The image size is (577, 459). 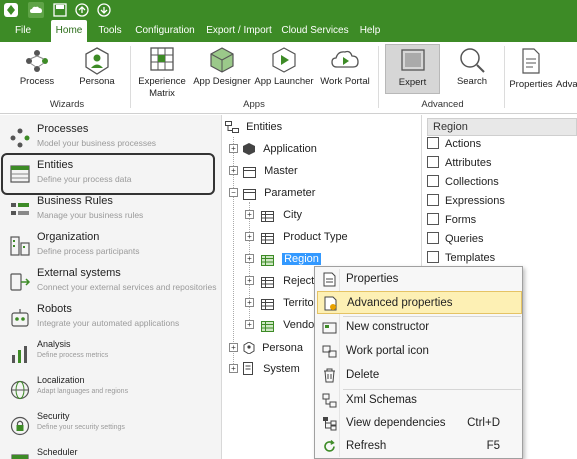 I want to click on nav-scheduler: Scheduler, so click(x=111, y=451).